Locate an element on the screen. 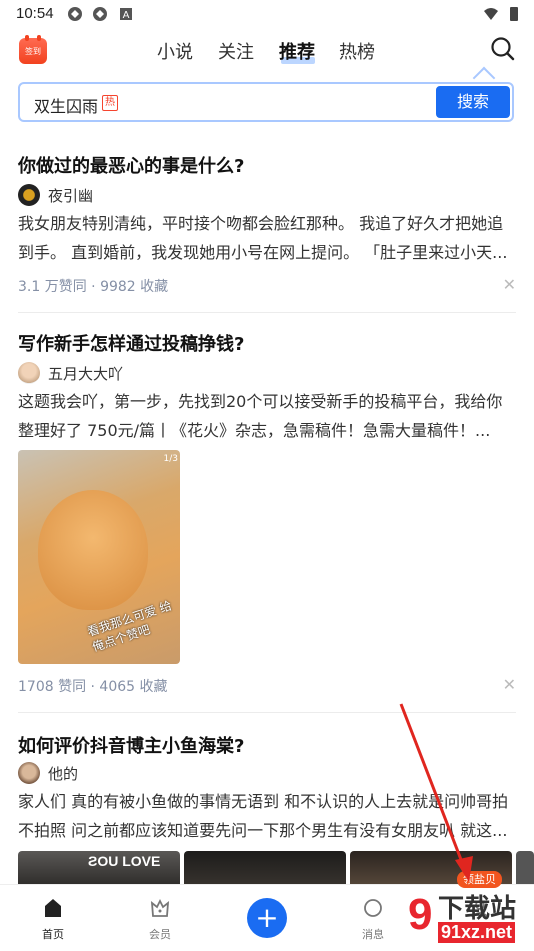  question-title: 如何评价抖音博主小鱼海棠? is located at coordinates (131, 745).